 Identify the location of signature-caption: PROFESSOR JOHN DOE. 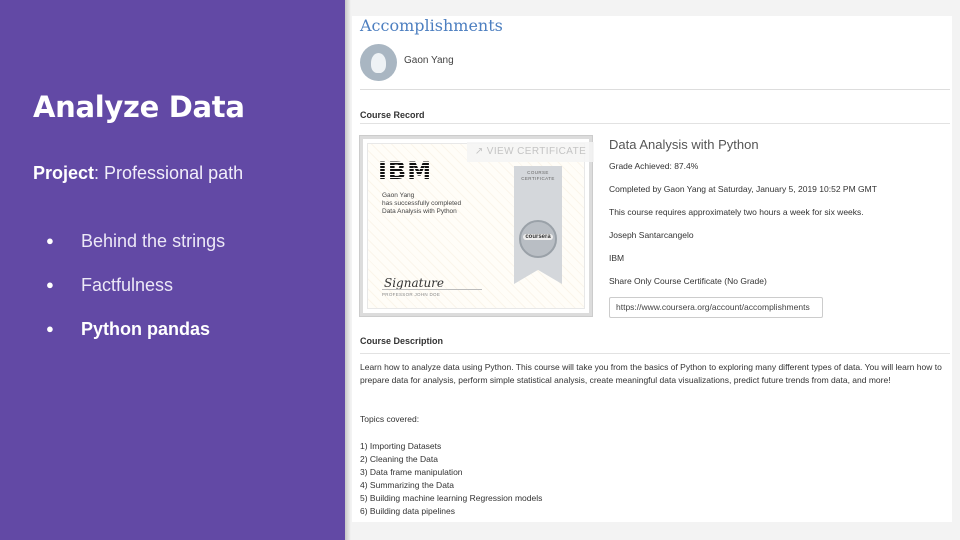
(411, 294).